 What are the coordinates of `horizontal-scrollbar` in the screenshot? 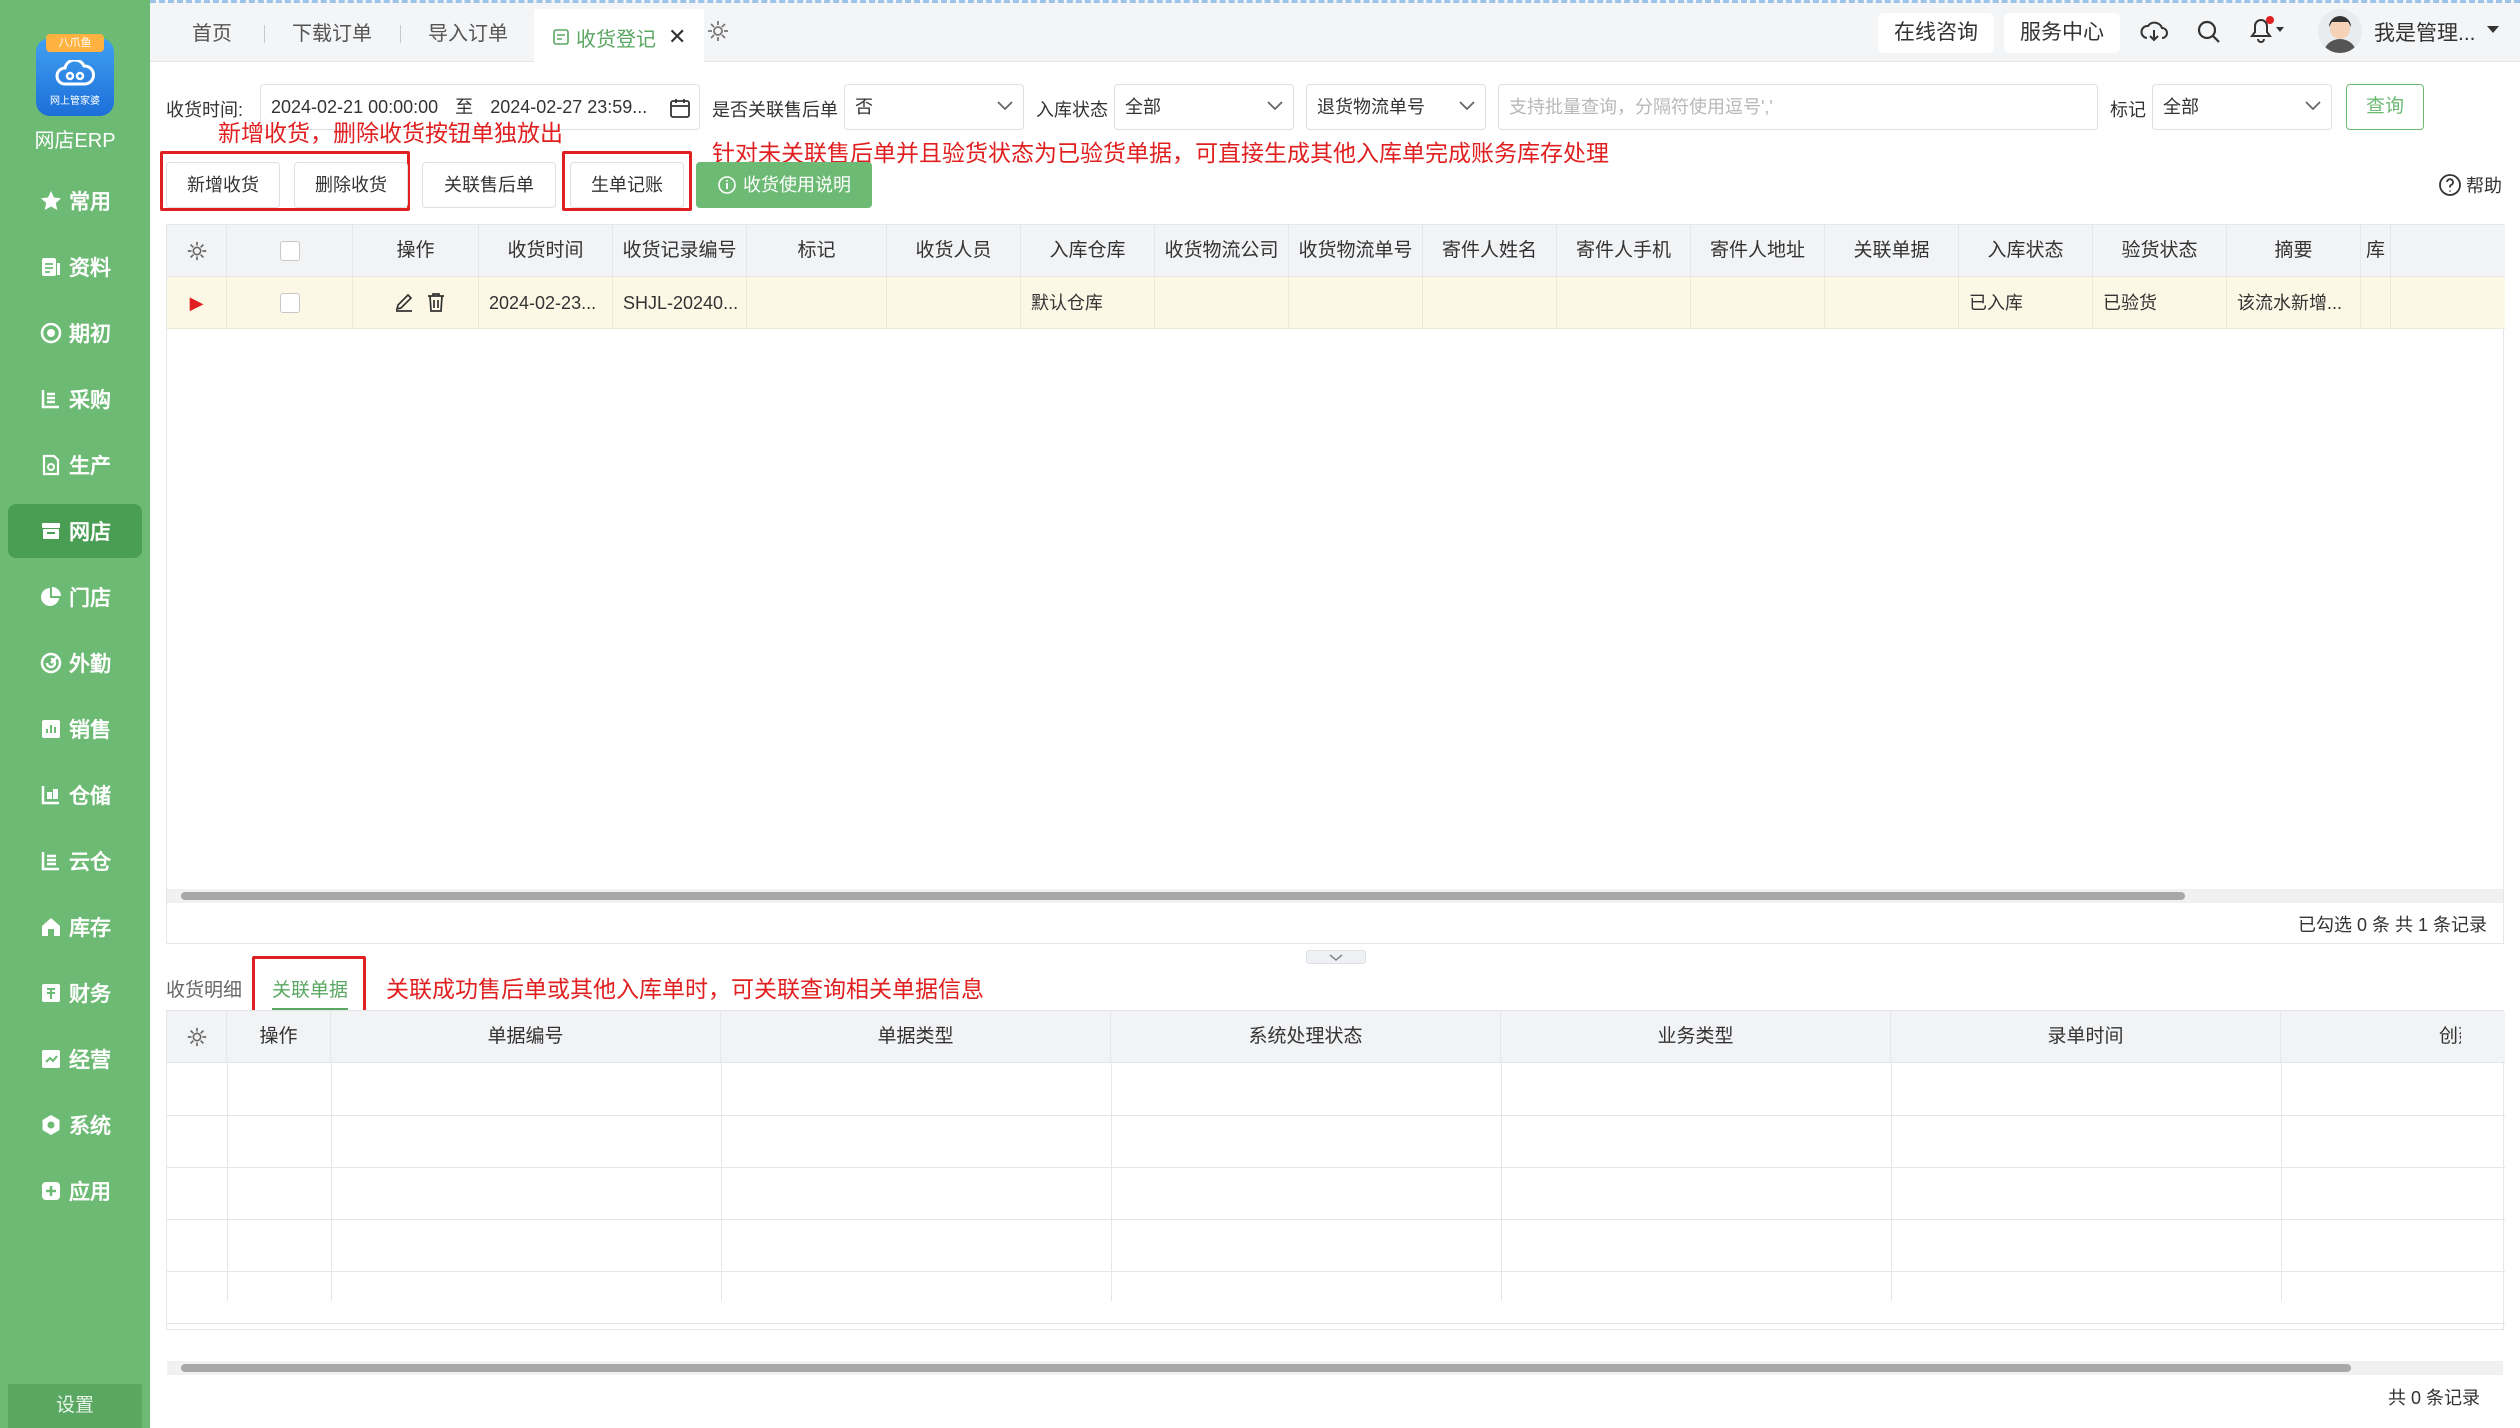 It's located at (1335, 896).